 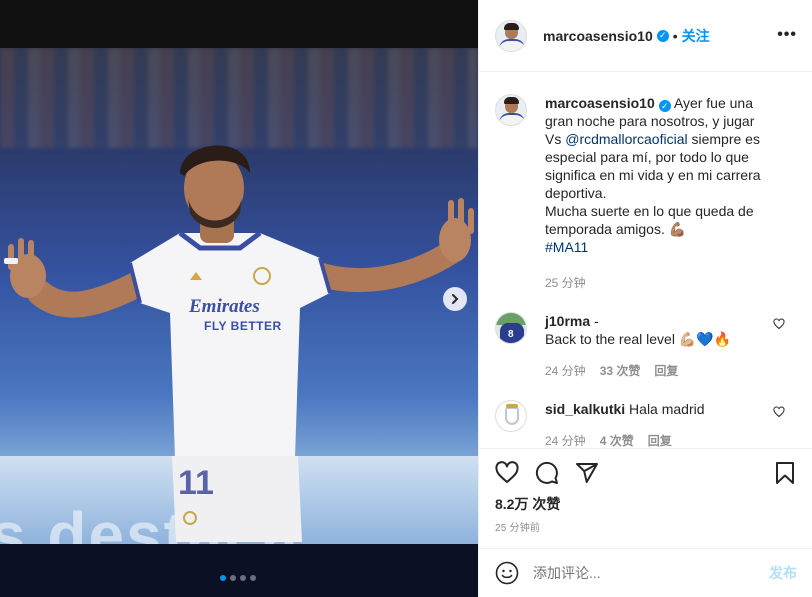 I want to click on add-comment-input, so click(x=651, y=573).